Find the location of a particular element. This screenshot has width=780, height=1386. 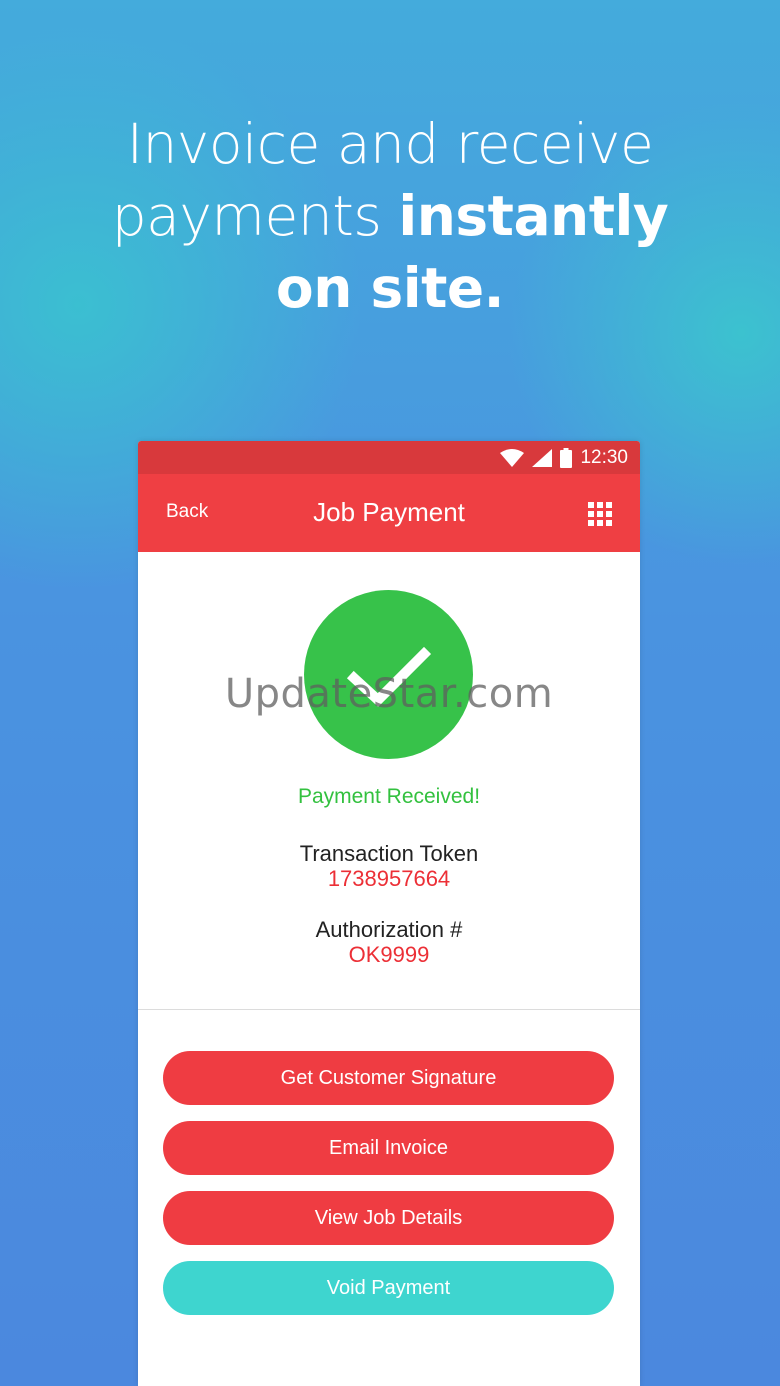

payment-status: Payment Received! is located at coordinates (389, 796).